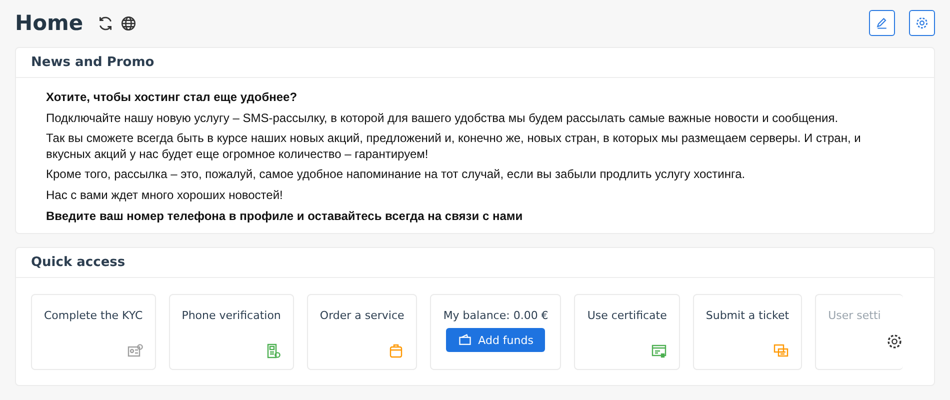  Describe the element at coordinates (496, 340) in the screenshot. I see `add-funds-button: Add funds` at that location.